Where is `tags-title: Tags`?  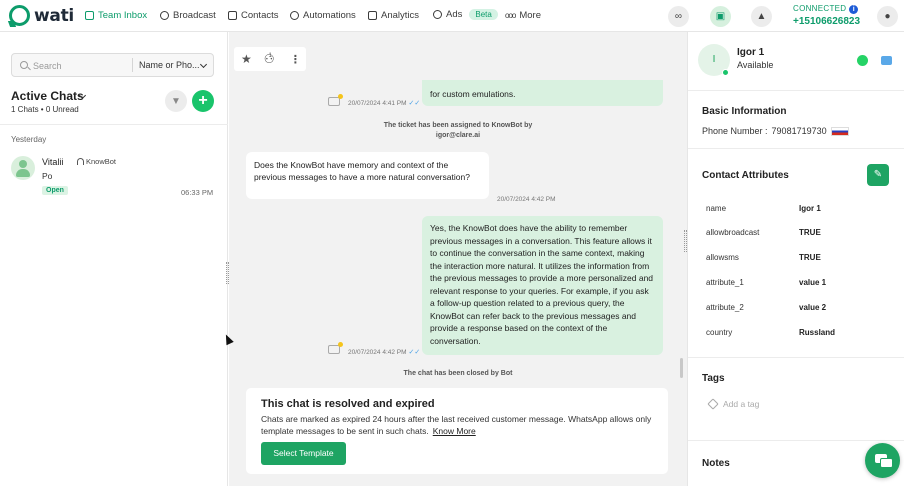
tags-title: Tags is located at coordinates (713, 378).